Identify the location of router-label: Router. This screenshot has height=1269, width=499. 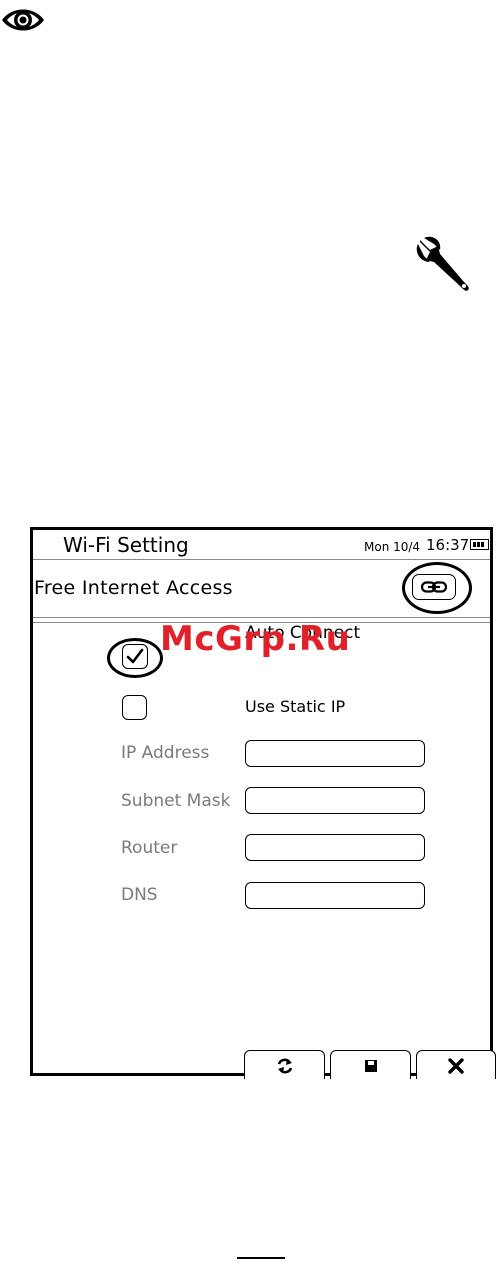
(149, 848).